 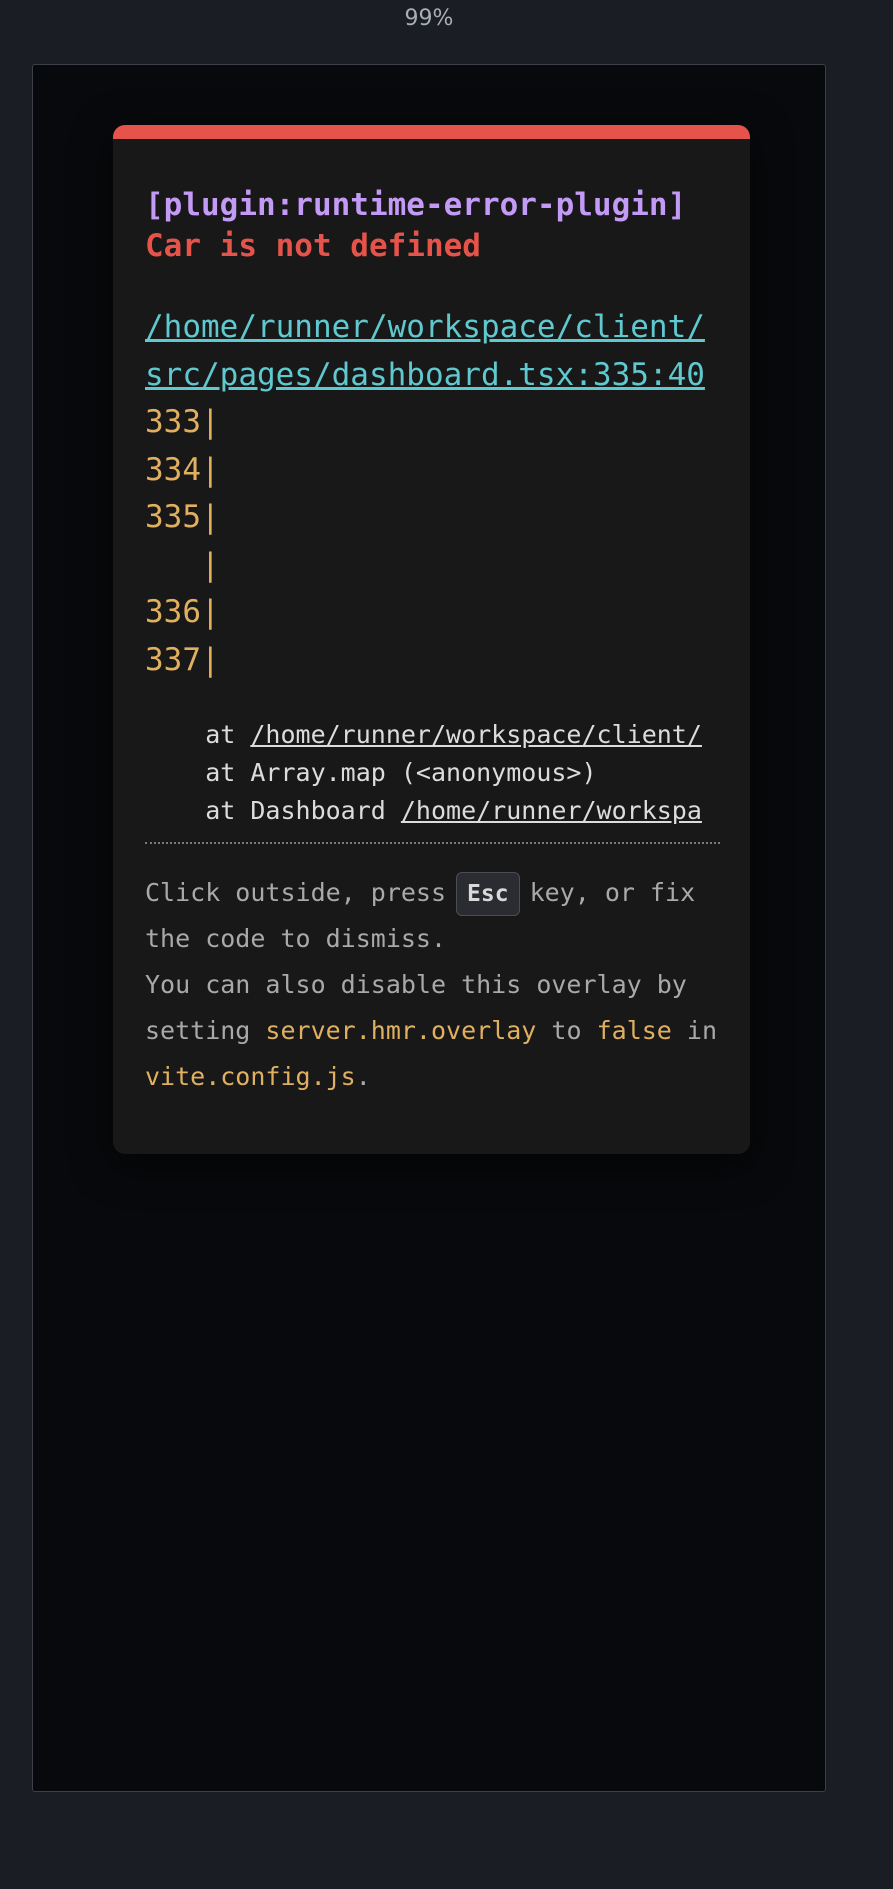 What do you see at coordinates (371, 772) in the screenshot?
I see `stack-frame-text: at Array.map (<anonymous>)` at bounding box center [371, 772].